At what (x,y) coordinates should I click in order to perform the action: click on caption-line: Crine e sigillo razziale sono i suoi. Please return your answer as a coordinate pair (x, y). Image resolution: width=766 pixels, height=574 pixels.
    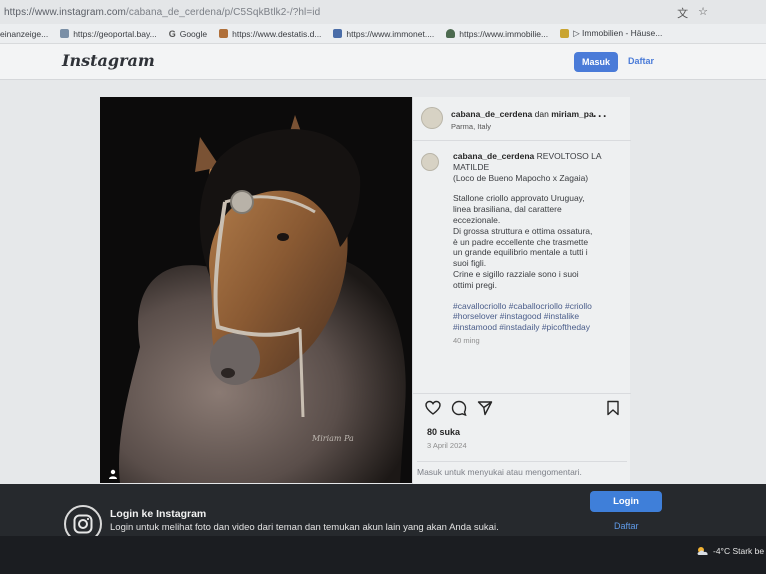
    Looking at the image, I should click on (516, 273).